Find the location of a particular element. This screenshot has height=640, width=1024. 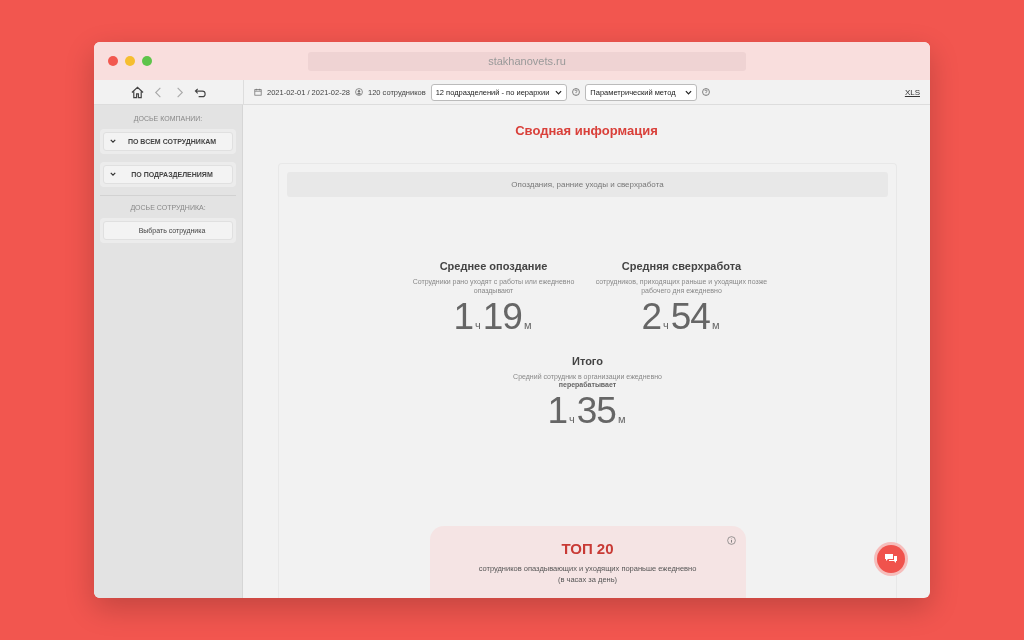

person-icon is located at coordinates (359, 92).